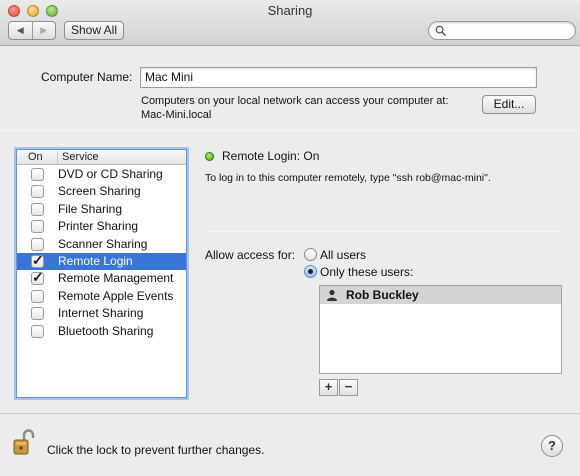  I want to click on service-row: DVD or CD Sharing, so click(101, 174).